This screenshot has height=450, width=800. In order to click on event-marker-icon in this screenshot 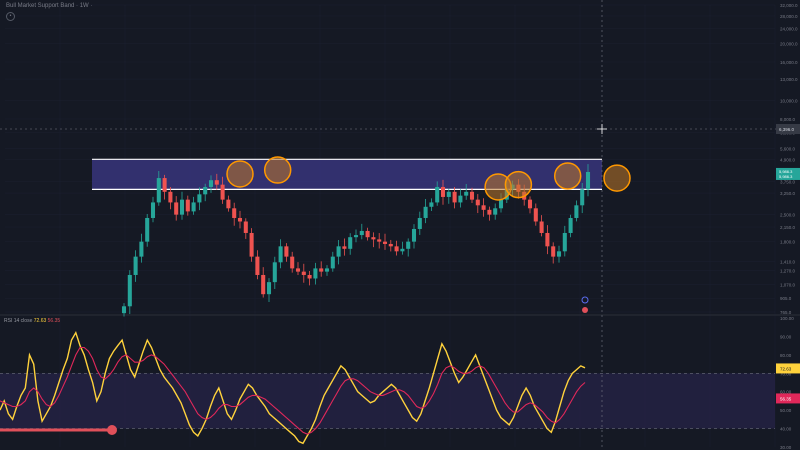, I will do `click(585, 300)`.